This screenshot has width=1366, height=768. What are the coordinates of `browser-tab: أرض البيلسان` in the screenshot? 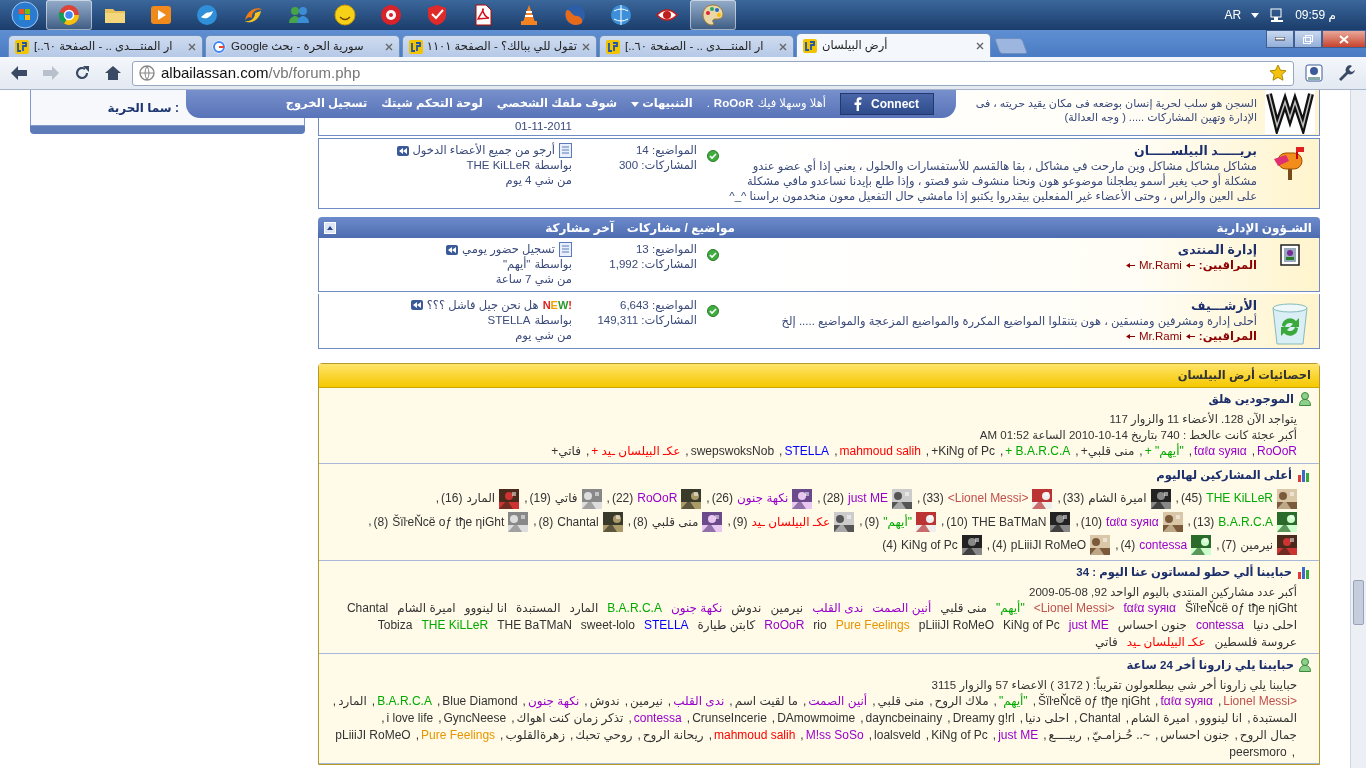 It's located at (893, 45).